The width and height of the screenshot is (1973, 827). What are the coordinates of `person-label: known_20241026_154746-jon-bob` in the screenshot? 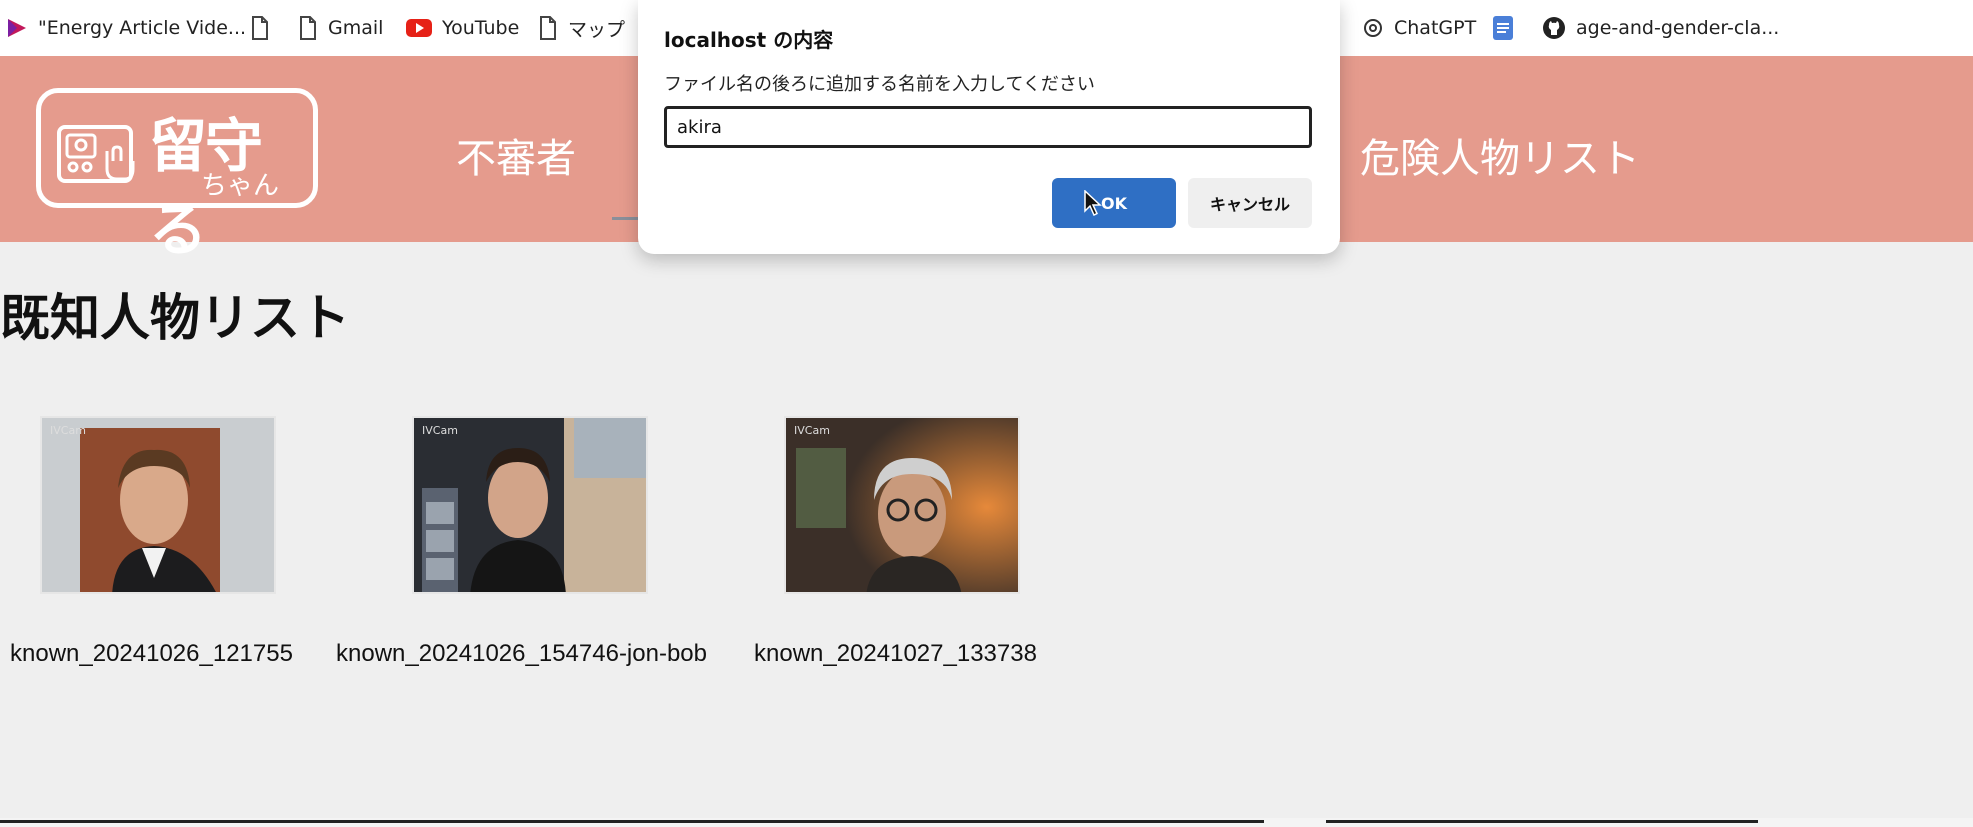 It's located at (521, 653).